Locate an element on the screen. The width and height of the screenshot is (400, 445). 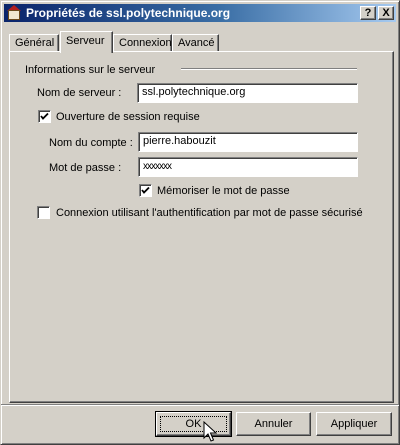
mouse-cursor-icon is located at coordinates (210, 431).